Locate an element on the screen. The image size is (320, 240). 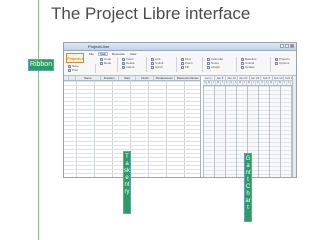
ribbon-assign-tool: Assign is located at coordinates (221, 67).